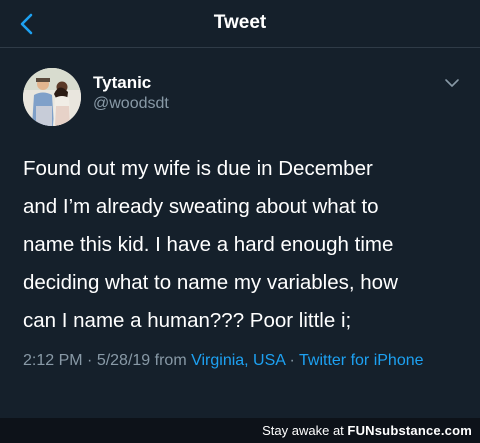 The height and width of the screenshot is (443, 480). I want to click on tweet-date: 5/28/19, so click(123, 360).